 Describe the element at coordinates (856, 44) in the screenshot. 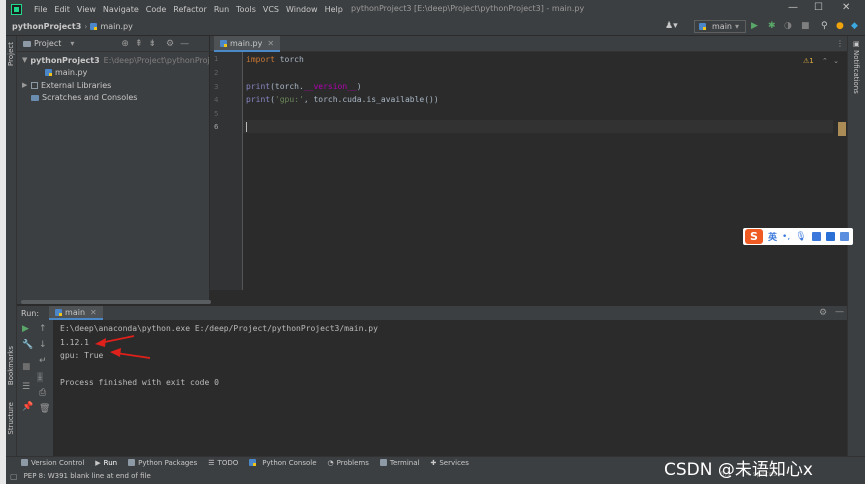

I see `notifications-icon: ▣` at that location.